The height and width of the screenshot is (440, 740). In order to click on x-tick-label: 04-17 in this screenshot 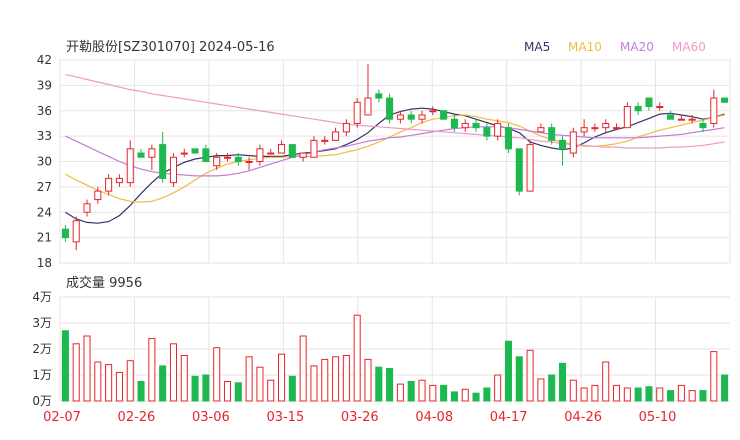, I will do `click(509, 417)`.